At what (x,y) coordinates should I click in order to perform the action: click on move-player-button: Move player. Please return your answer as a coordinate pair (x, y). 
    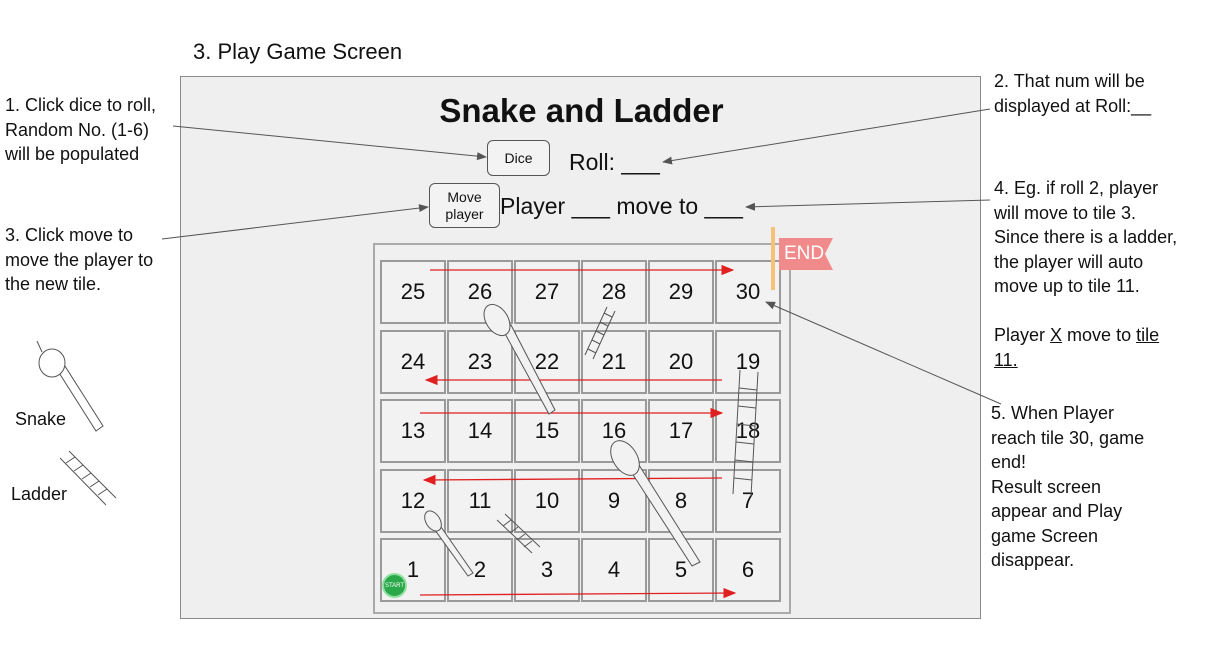
    Looking at the image, I should click on (464, 205).